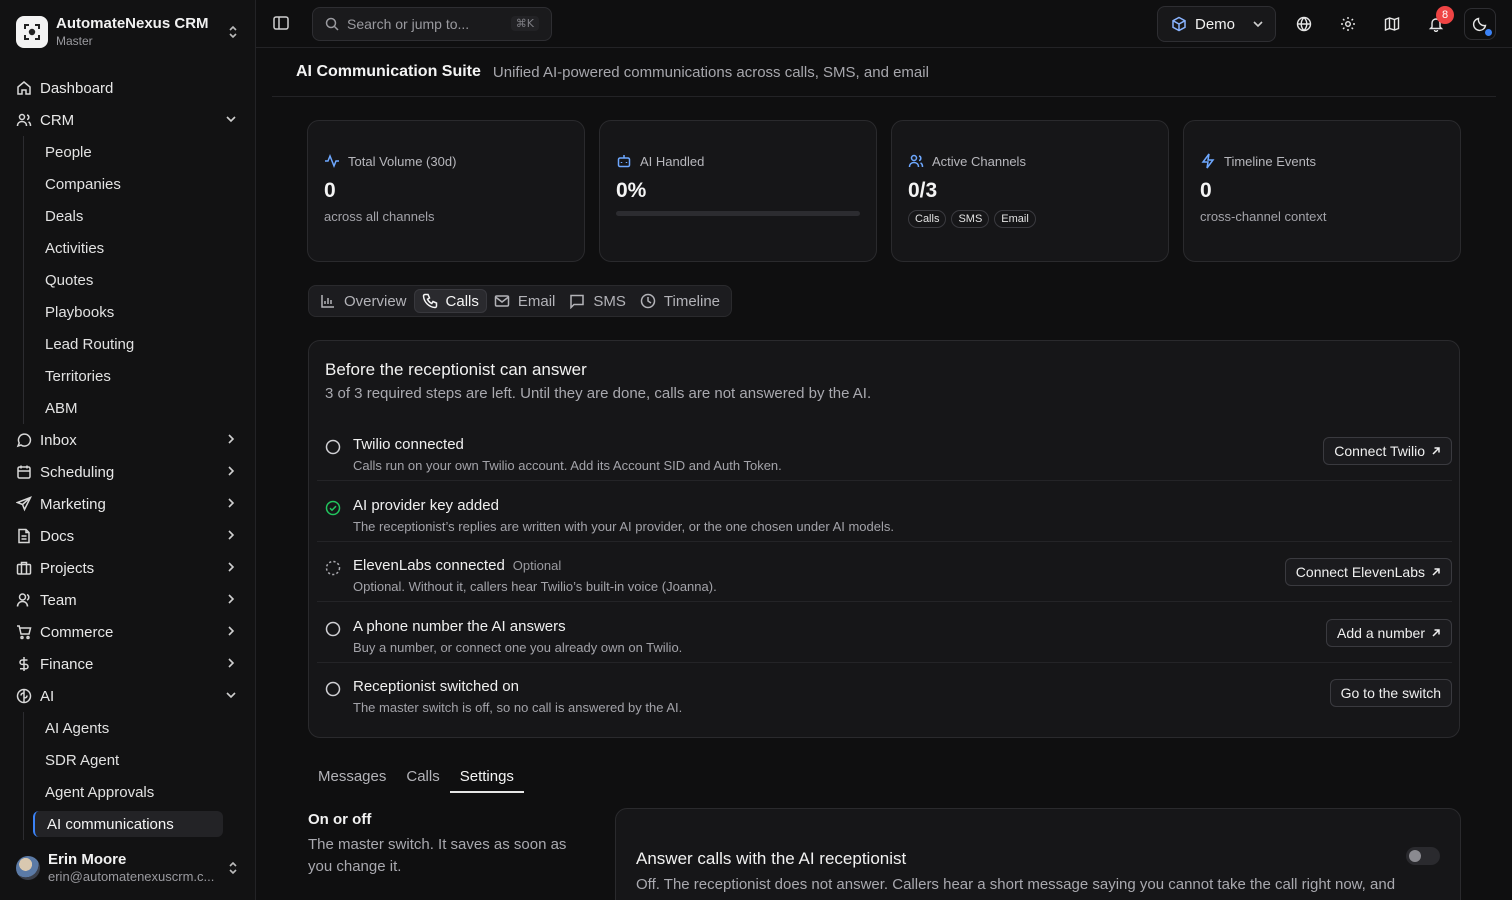 The height and width of the screenshot is (900, 1512). Describe the element at coordinates (128, 696) in the screenshot. I see `nav-ai: AI` at that location.